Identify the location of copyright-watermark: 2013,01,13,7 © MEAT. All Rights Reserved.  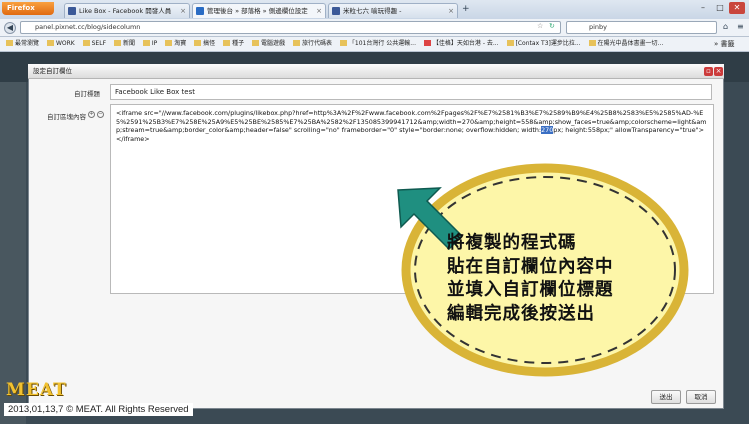
(98, 409).